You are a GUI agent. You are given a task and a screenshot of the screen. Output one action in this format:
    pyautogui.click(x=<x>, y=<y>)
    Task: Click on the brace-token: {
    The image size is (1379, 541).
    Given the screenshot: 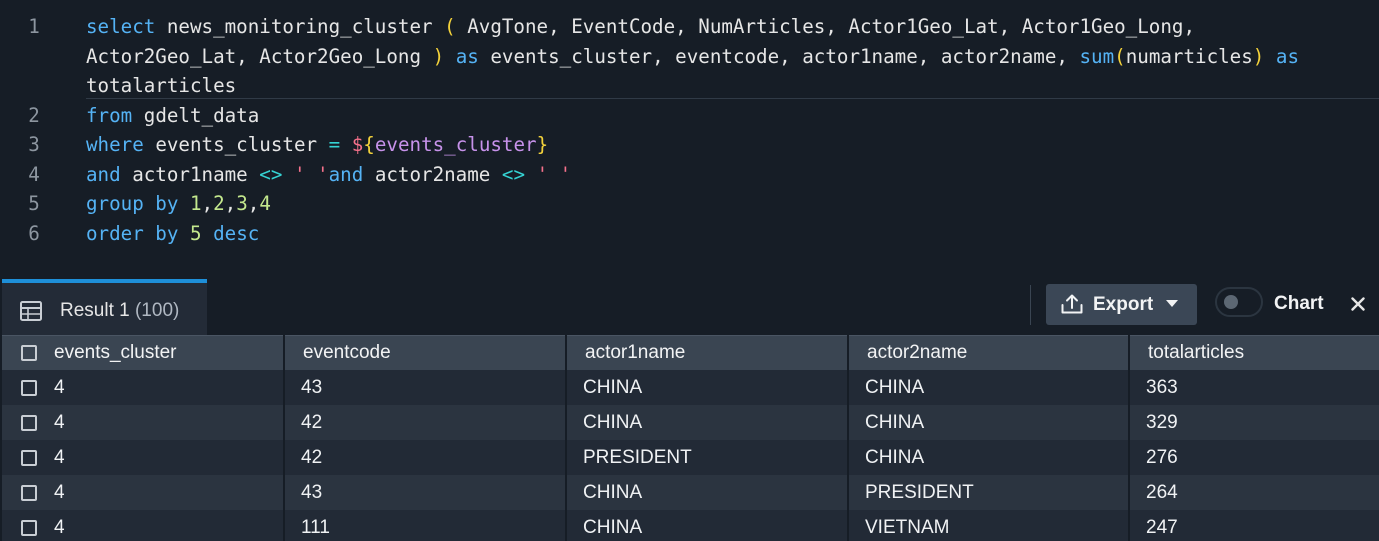 What is the action you would take?
    pyautogui.click(x=369, y=144)
    